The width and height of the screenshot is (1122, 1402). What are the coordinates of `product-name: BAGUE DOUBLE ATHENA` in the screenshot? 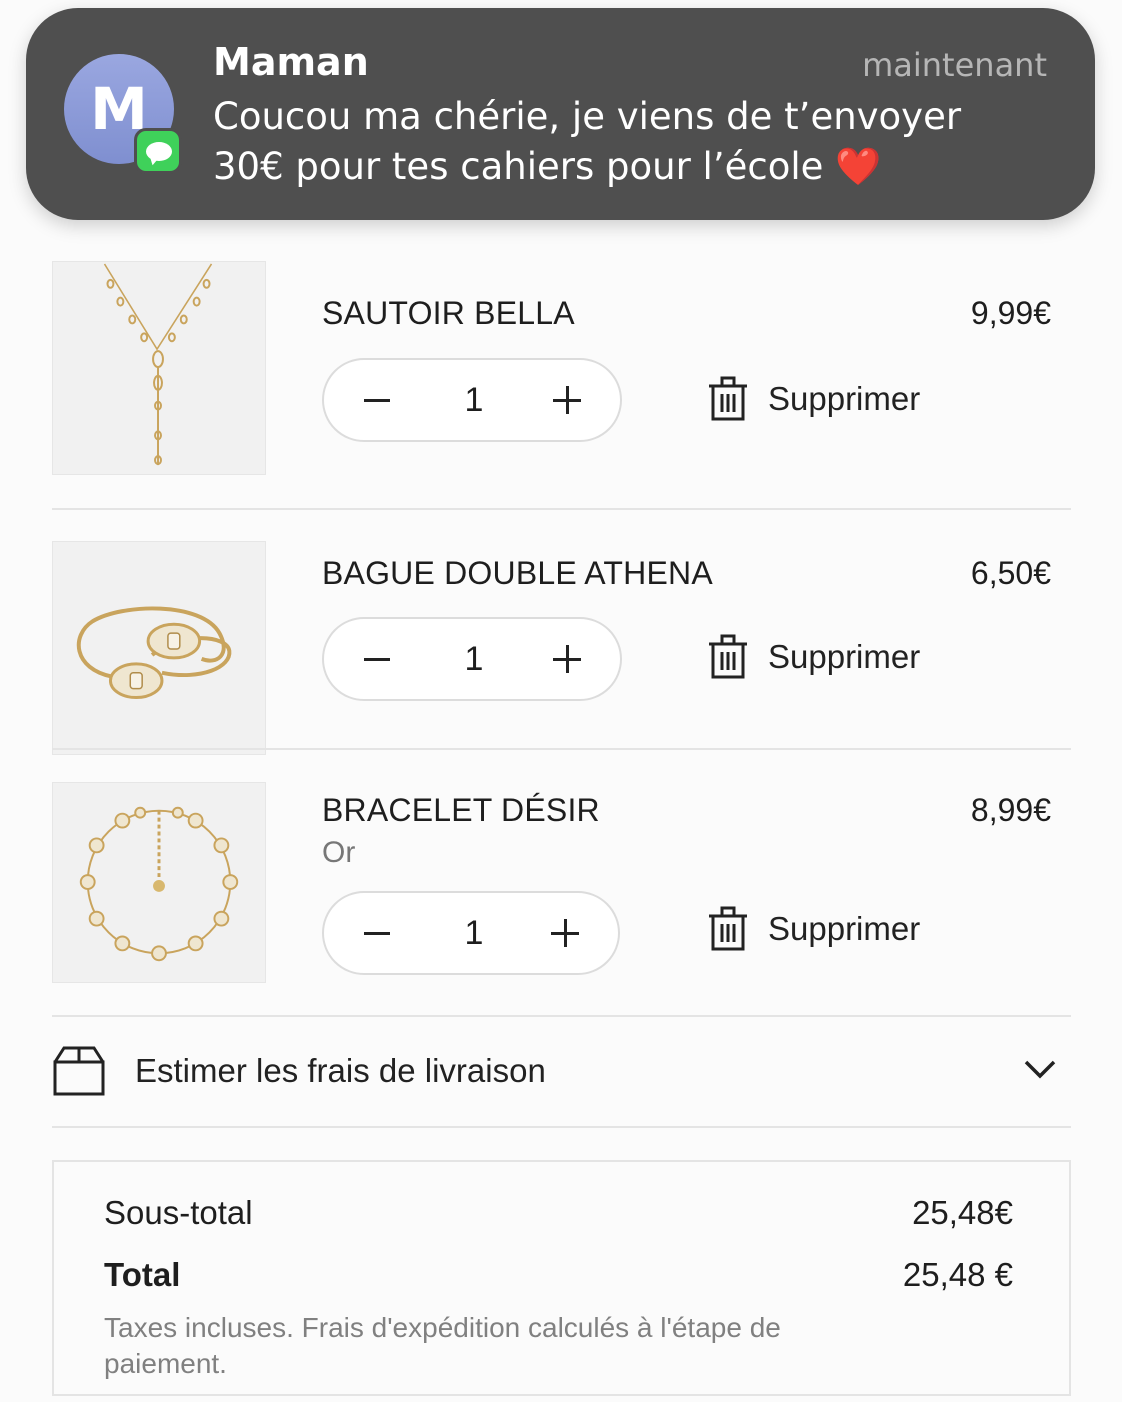 It's located at (517, 573).